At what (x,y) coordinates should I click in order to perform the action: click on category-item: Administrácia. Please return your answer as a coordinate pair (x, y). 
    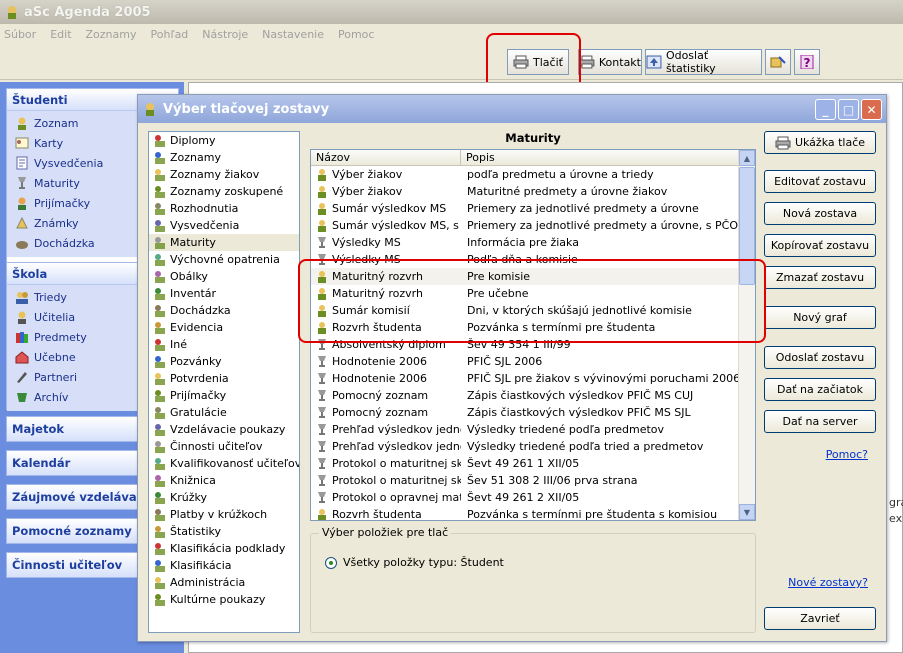
    Looking at the image, I should click on (224, 582).